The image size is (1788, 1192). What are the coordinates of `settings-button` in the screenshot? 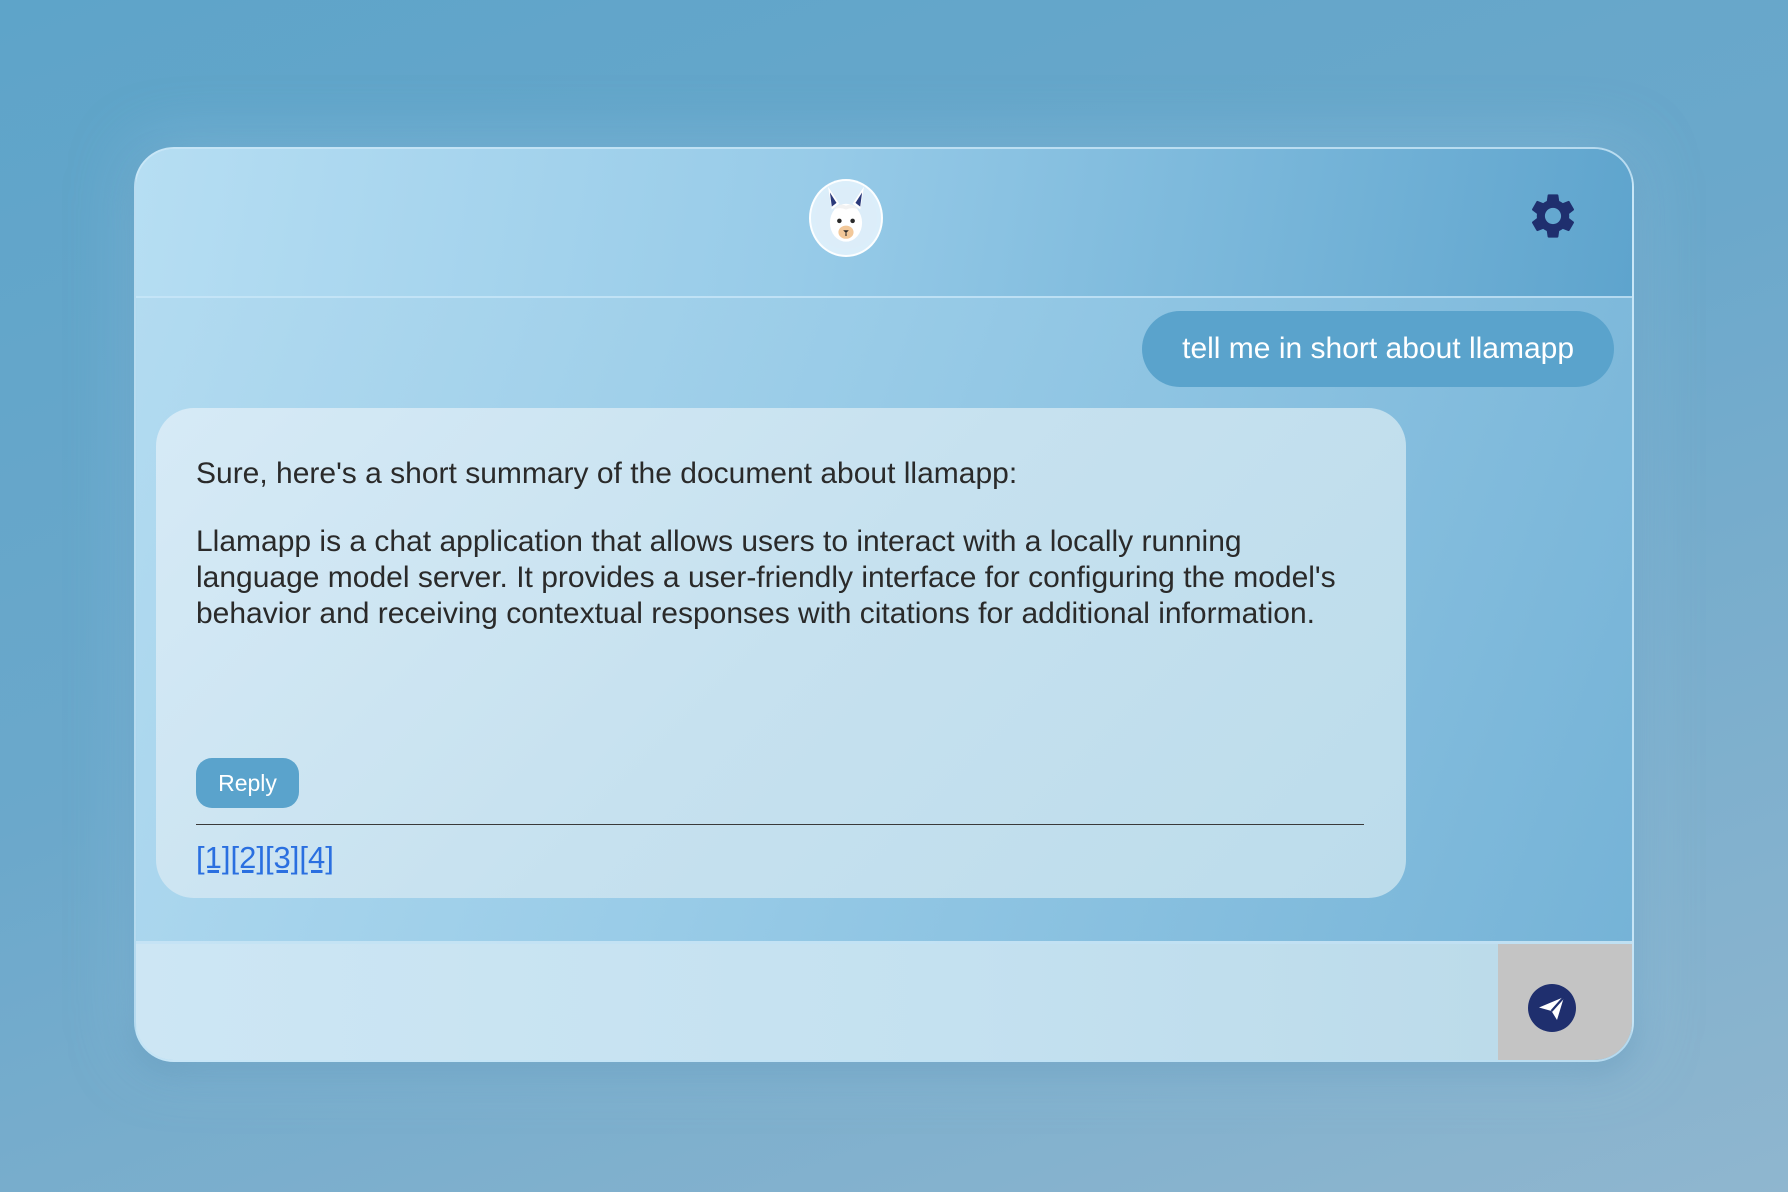 It's located at (1553, 216).